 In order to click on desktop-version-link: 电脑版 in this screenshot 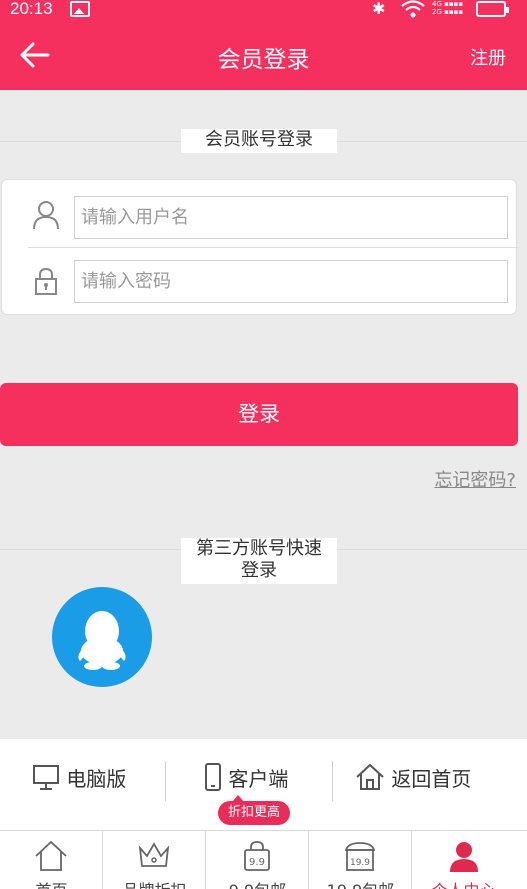, I will do `click(79, 781)`.